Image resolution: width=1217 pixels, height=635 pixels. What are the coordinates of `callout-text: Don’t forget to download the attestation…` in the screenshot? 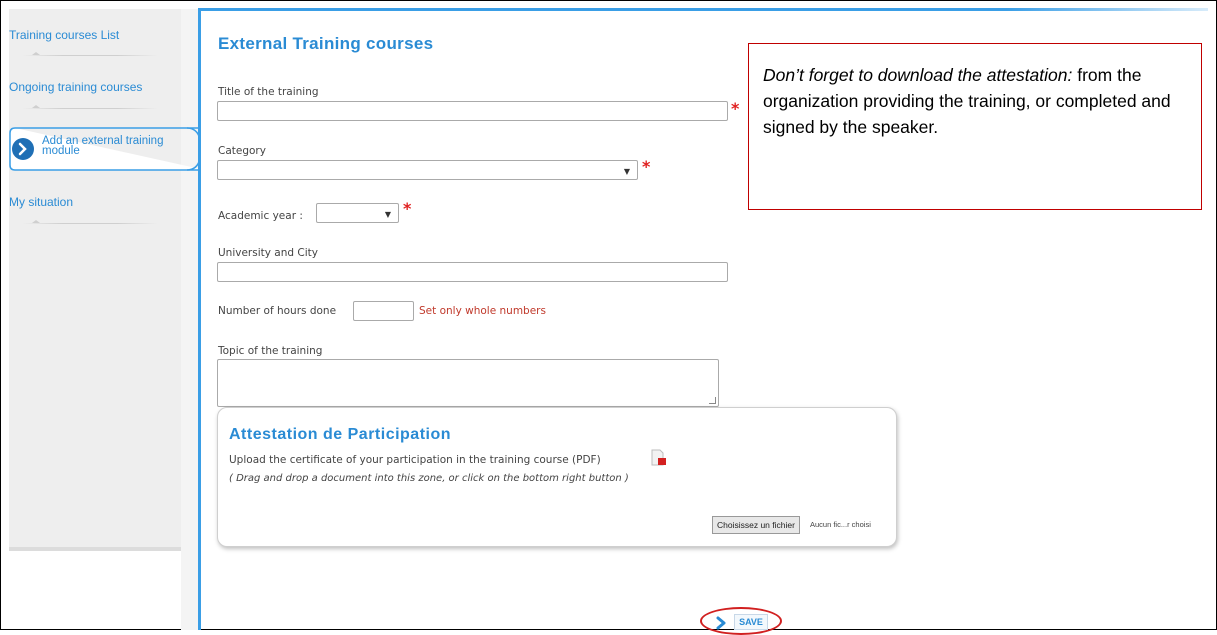 It's located at (978, 101).